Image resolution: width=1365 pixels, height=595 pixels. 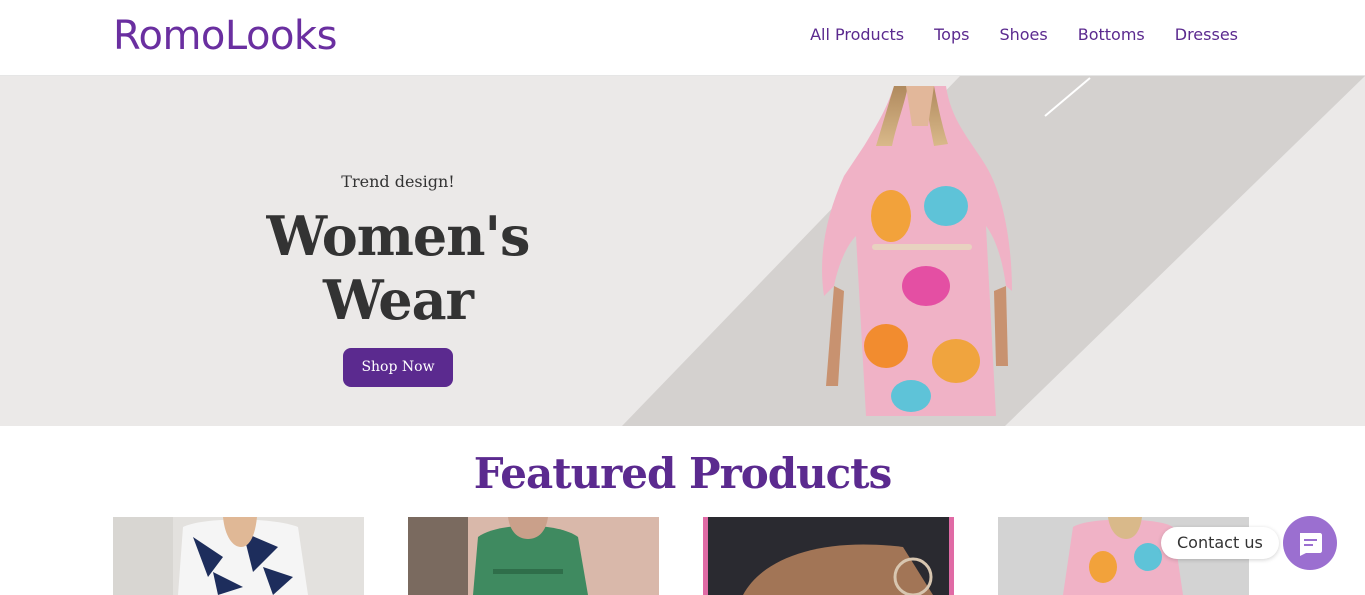 I want to click on featured-products-heading: Featured Products, so click(x=682, y=473).